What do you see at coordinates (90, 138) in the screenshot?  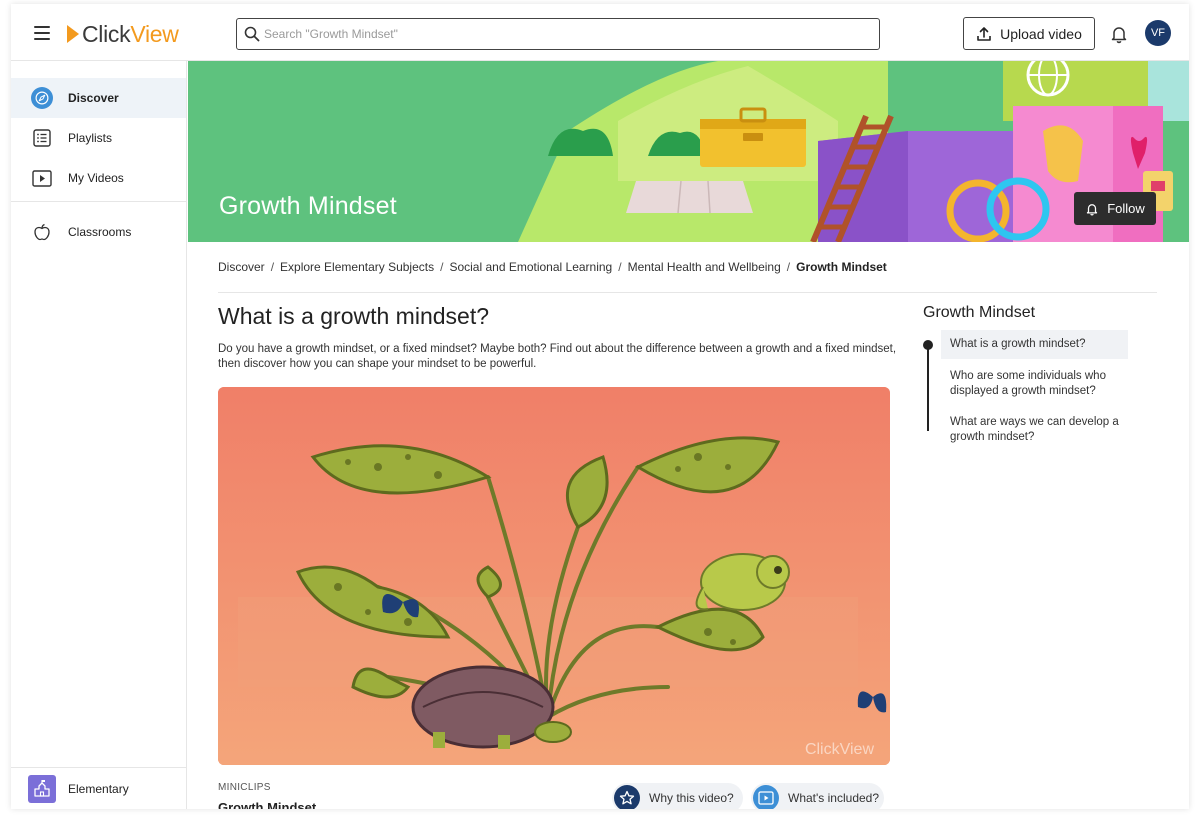 I see `sidebar-item-label: Playlists` at bounding box center [90, 138].